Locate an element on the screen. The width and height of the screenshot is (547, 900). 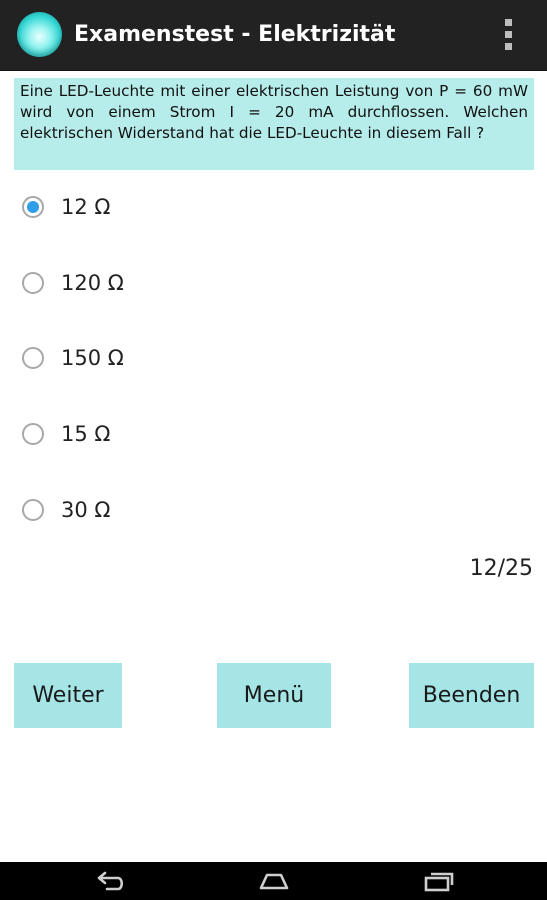
home-icon is located at coordinates (274, 881).